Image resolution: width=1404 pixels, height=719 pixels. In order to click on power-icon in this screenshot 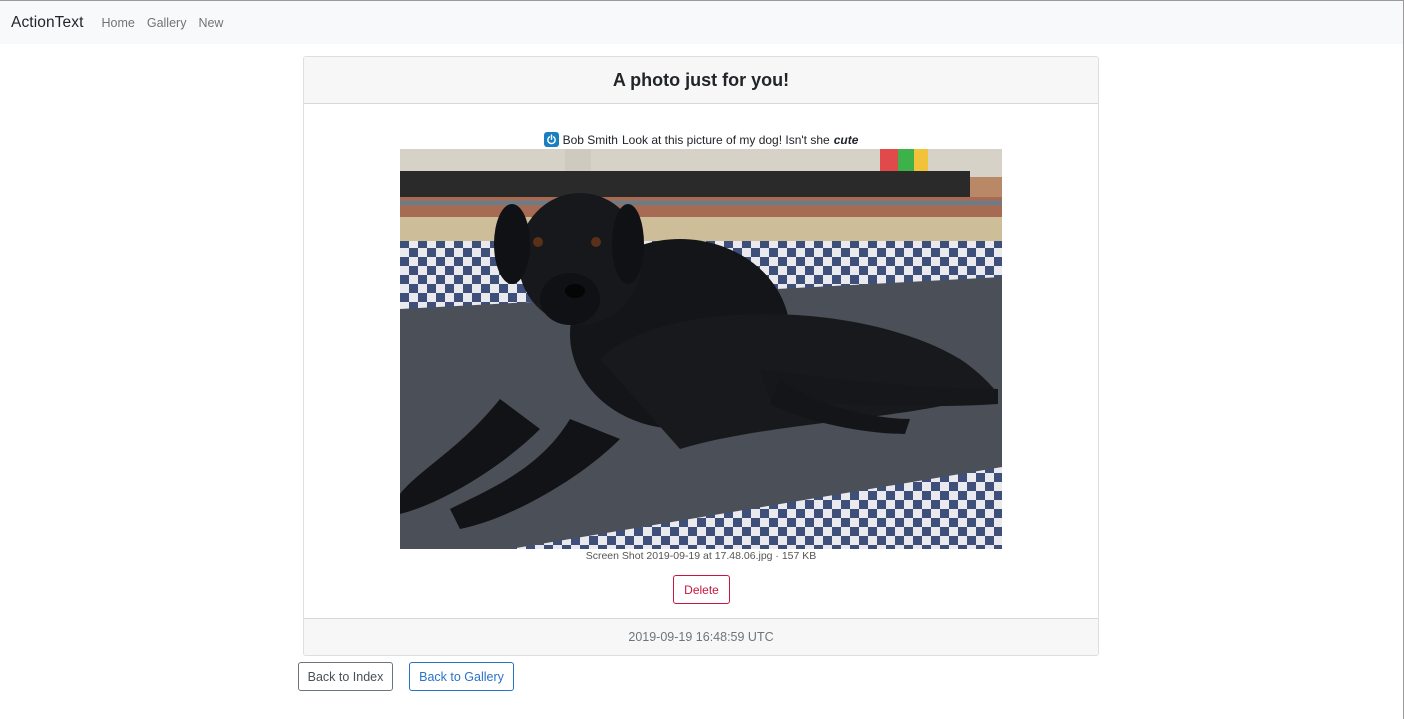, I will do `click(551, 139)`.